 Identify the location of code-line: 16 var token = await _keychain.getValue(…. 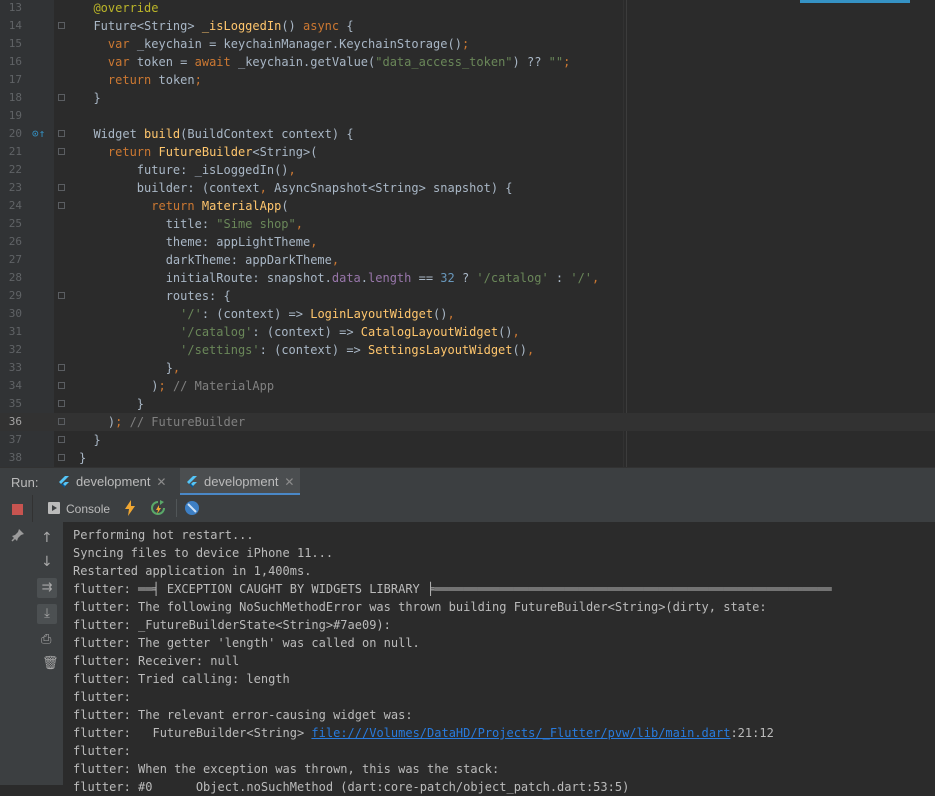
(467, 62).